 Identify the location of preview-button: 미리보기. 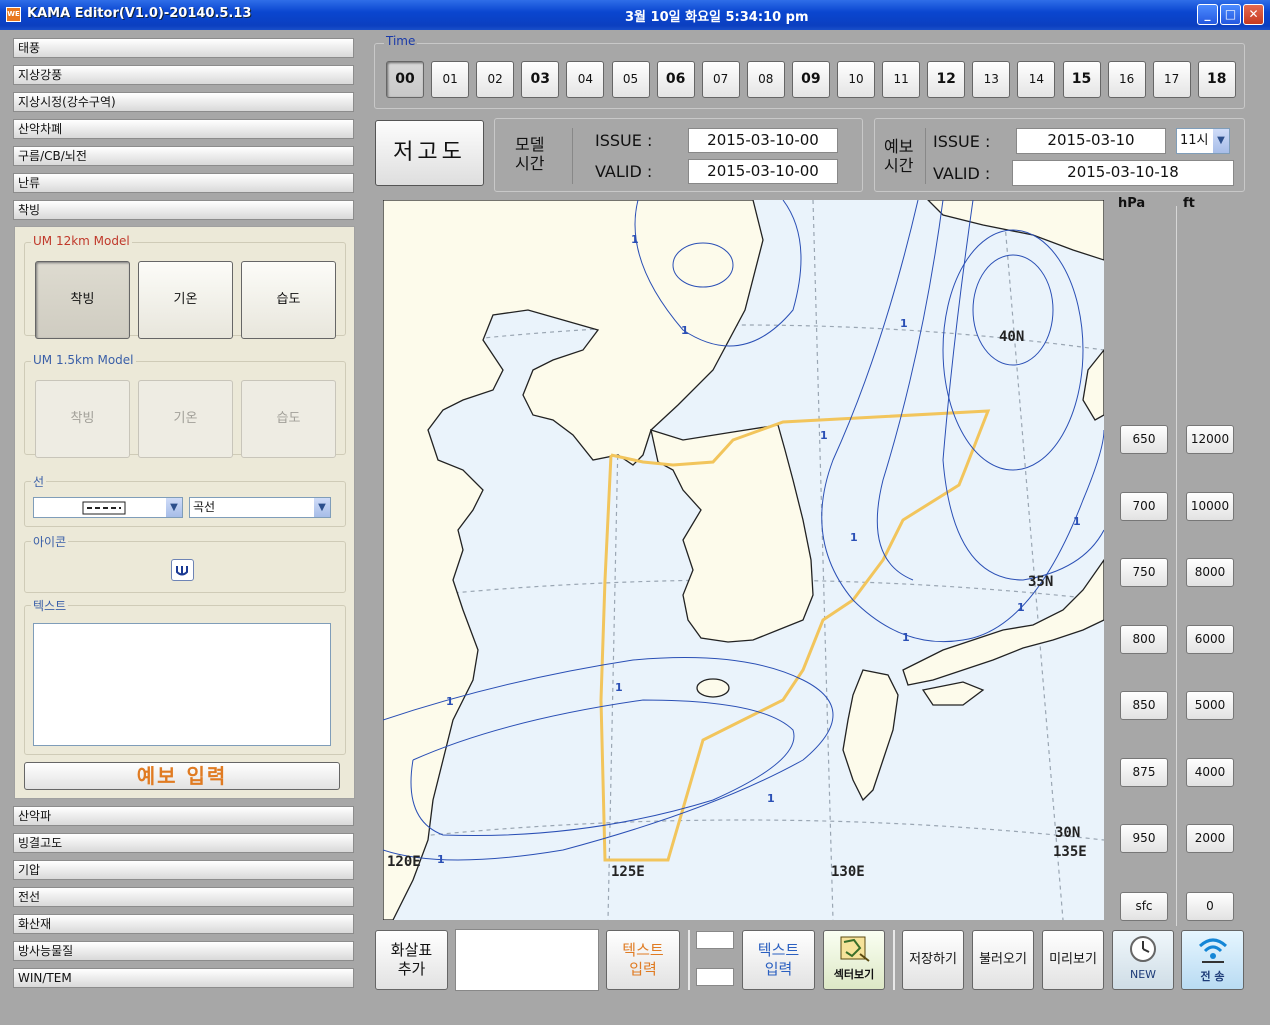
(1073, 960).